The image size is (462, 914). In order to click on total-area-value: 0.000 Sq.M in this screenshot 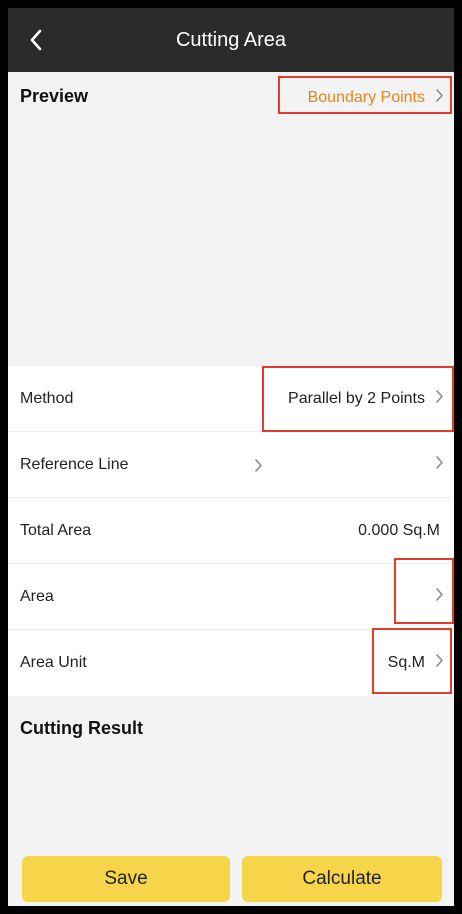, I will do `click(399, 530)`.